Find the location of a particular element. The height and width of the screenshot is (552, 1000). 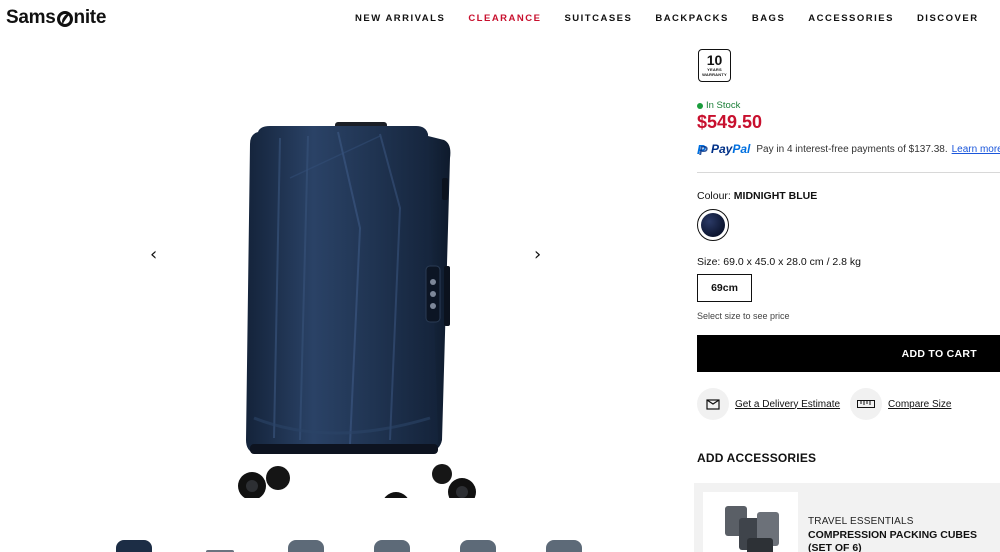

delivery-truck-icon is located at coordinates (713, 404).